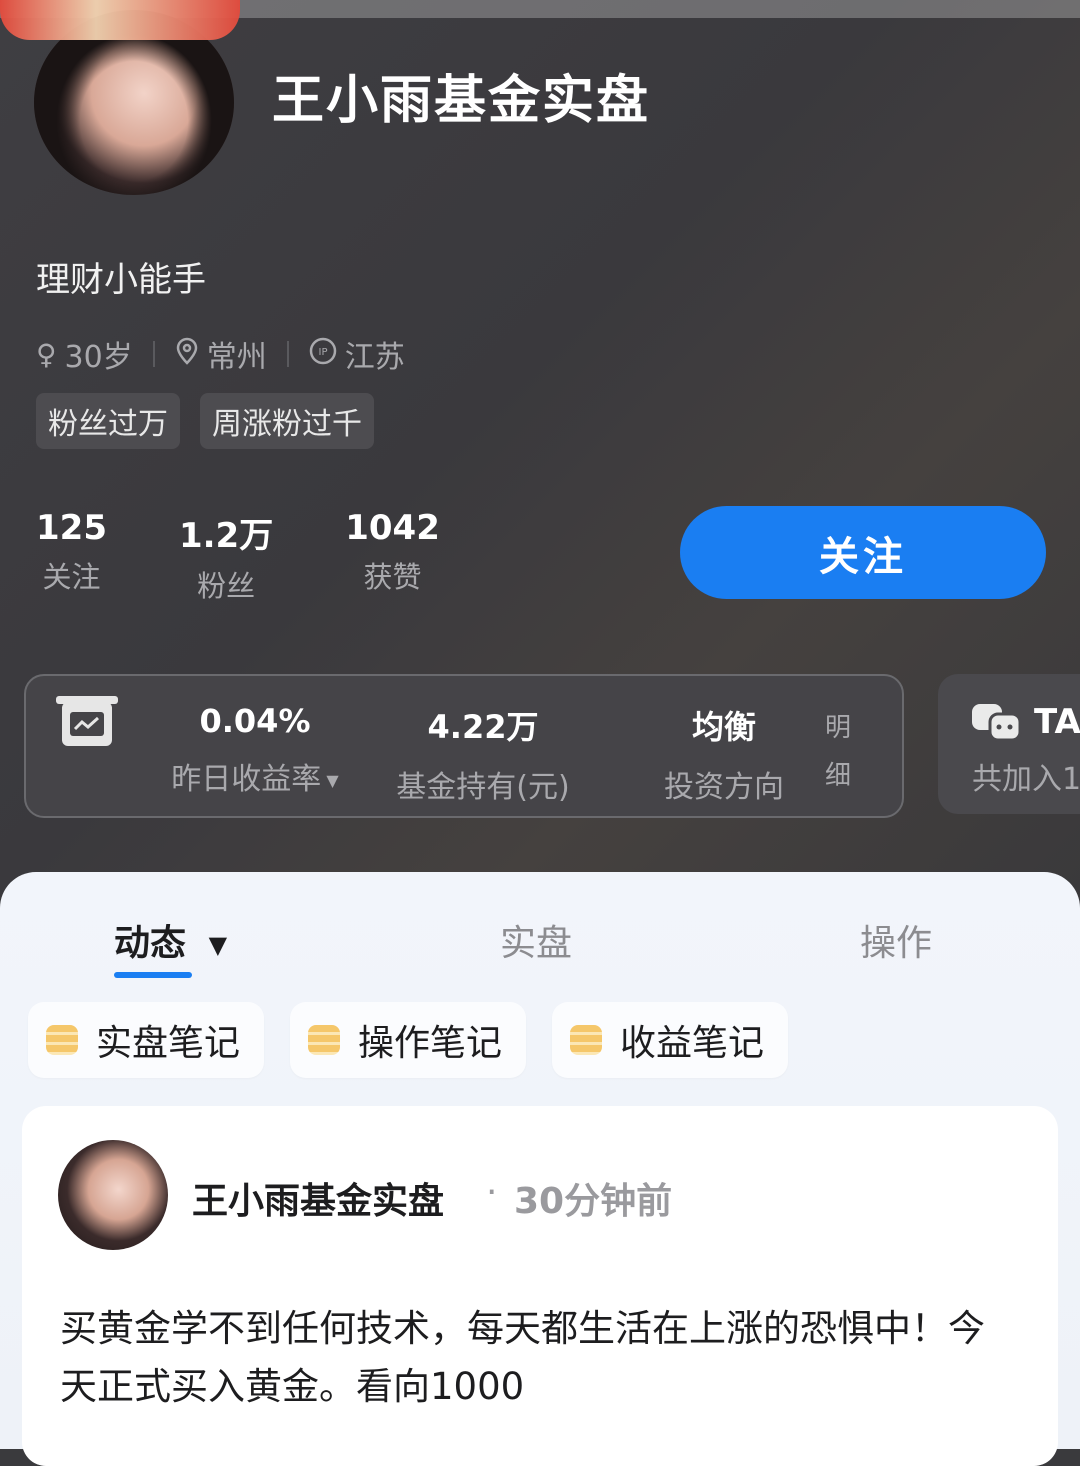 This screenshot has width=1080, height=1466. What do you see at coordinates (153, 975) in the screenshot?
I see `active-tab-indicator` at bounding box center [153, 975].